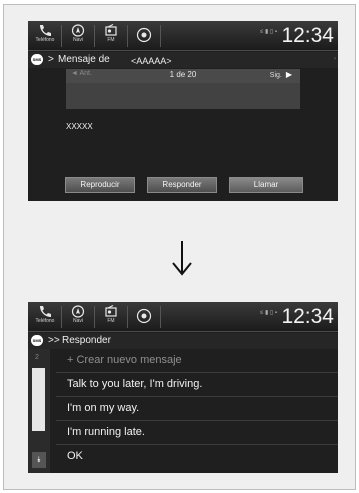  I want to click on message-navigation: ◄ Ant. 1 de 20 Sig. ▶, so click(183, 76).